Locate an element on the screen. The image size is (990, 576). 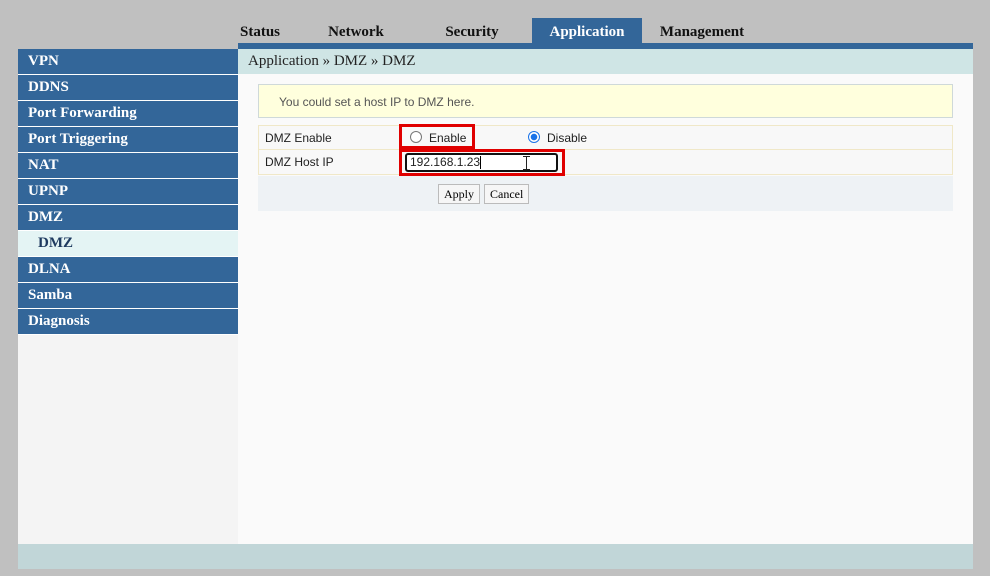
tab-status: Status is located at coordinates (260, 30).